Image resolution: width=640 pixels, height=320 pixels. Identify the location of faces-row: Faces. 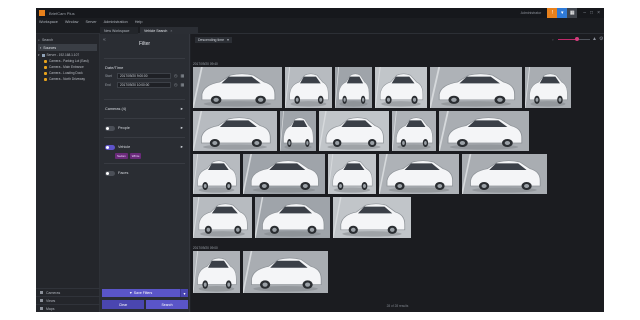
(144, 173).